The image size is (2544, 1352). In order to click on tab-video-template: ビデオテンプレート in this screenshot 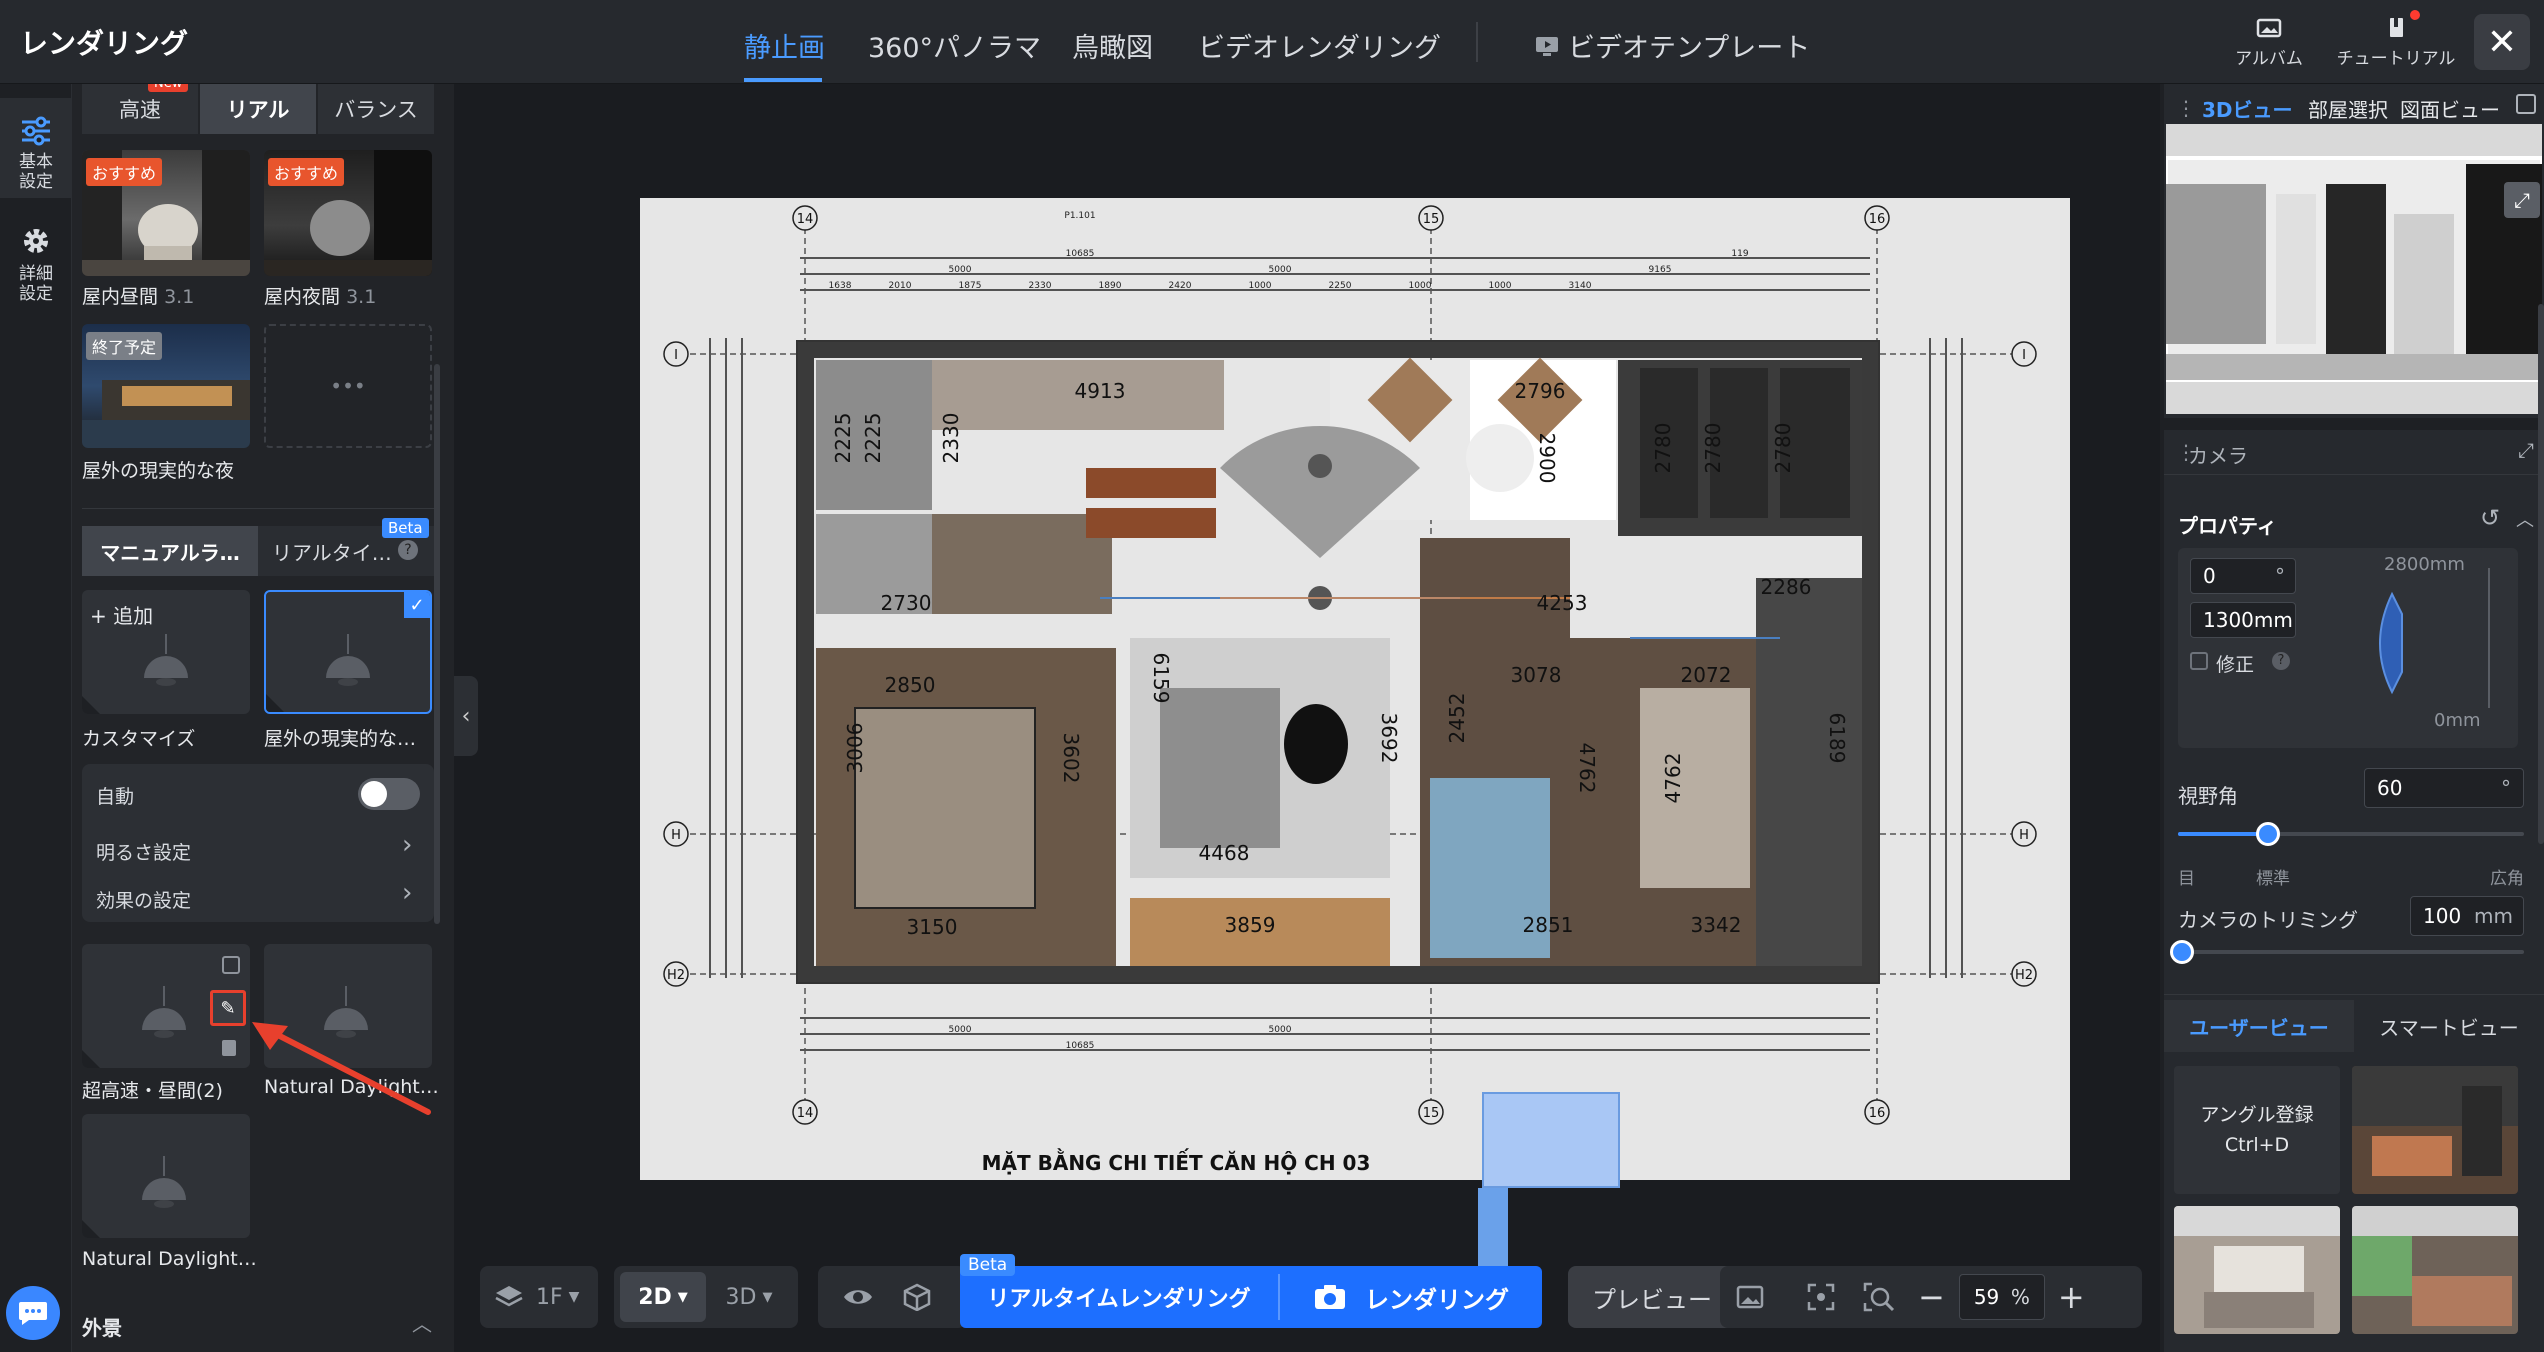, I will do `click(1672, 45)`.